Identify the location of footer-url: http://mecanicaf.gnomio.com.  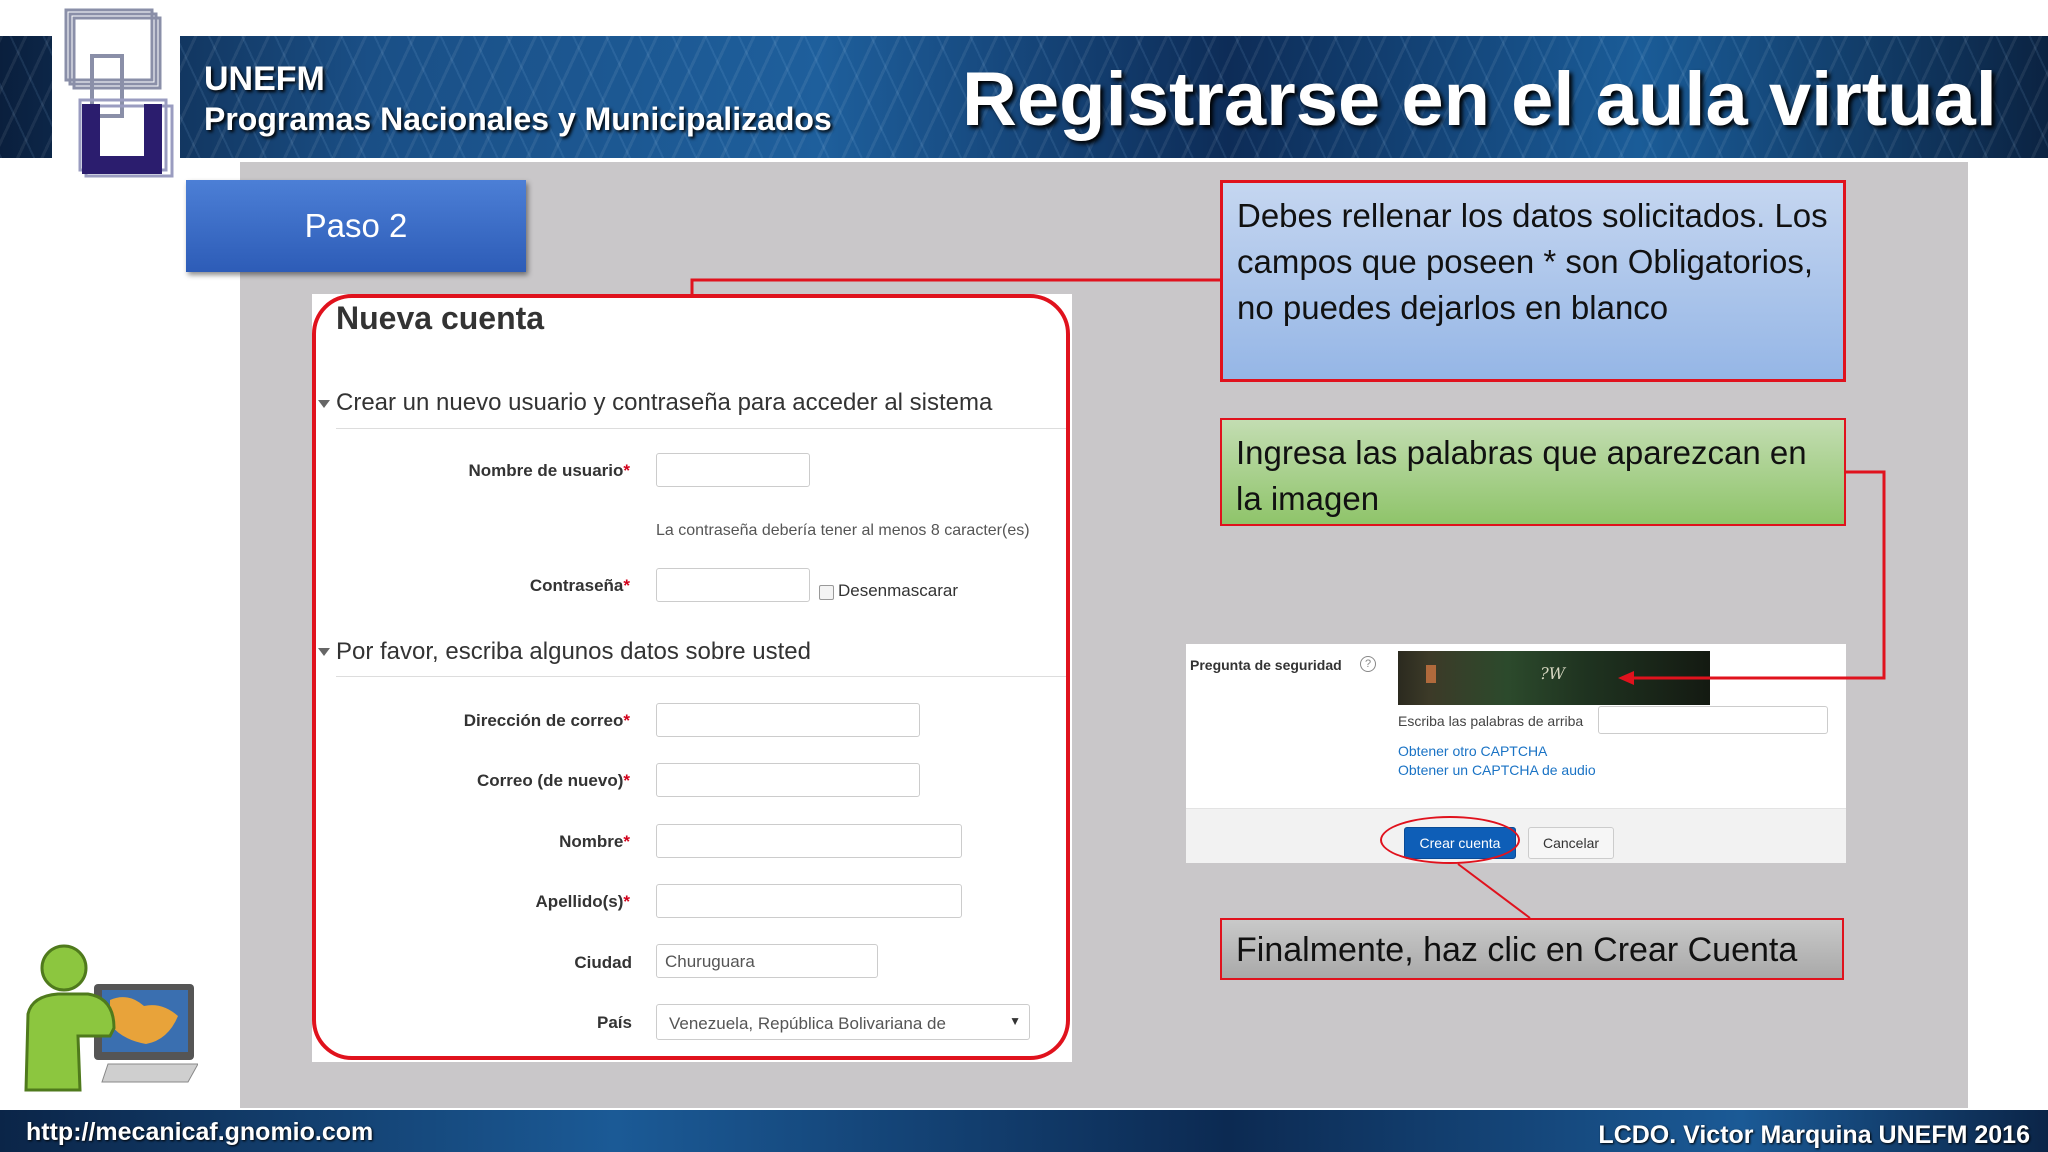
(199, 1132).